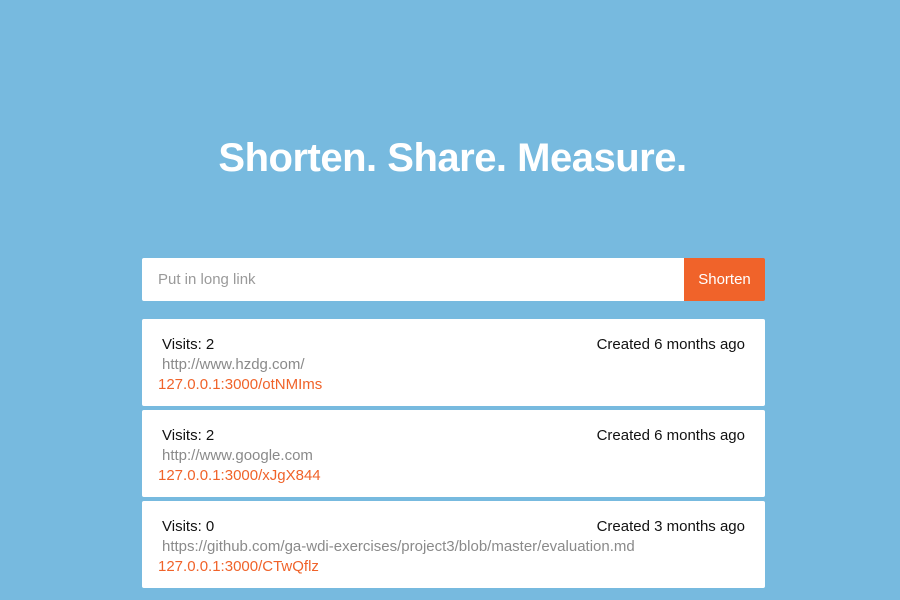 The width and height of the screenshot is (900, 600). I want to click on shorten-form: Shorten, so click(453, 279).